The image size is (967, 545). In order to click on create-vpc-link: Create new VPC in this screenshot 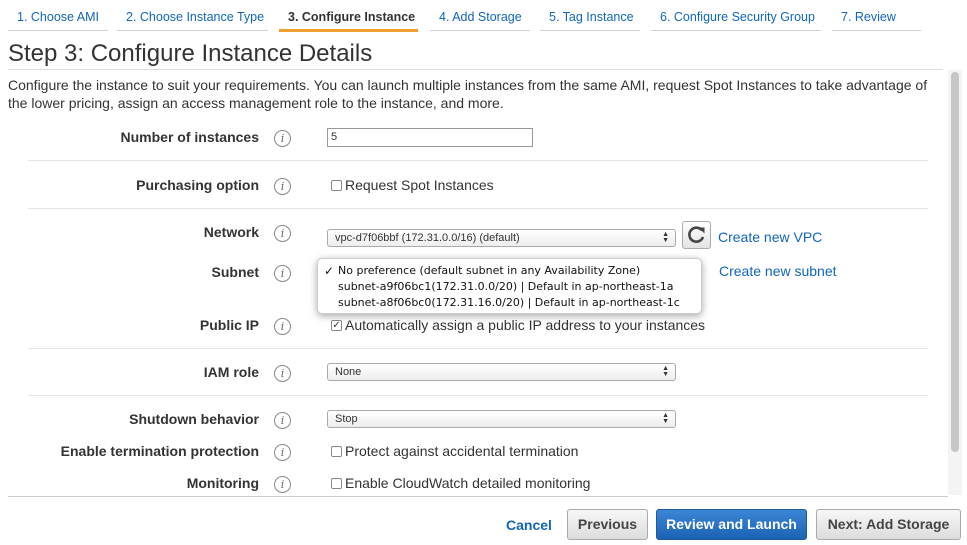, I will do `click(770, 237)`.